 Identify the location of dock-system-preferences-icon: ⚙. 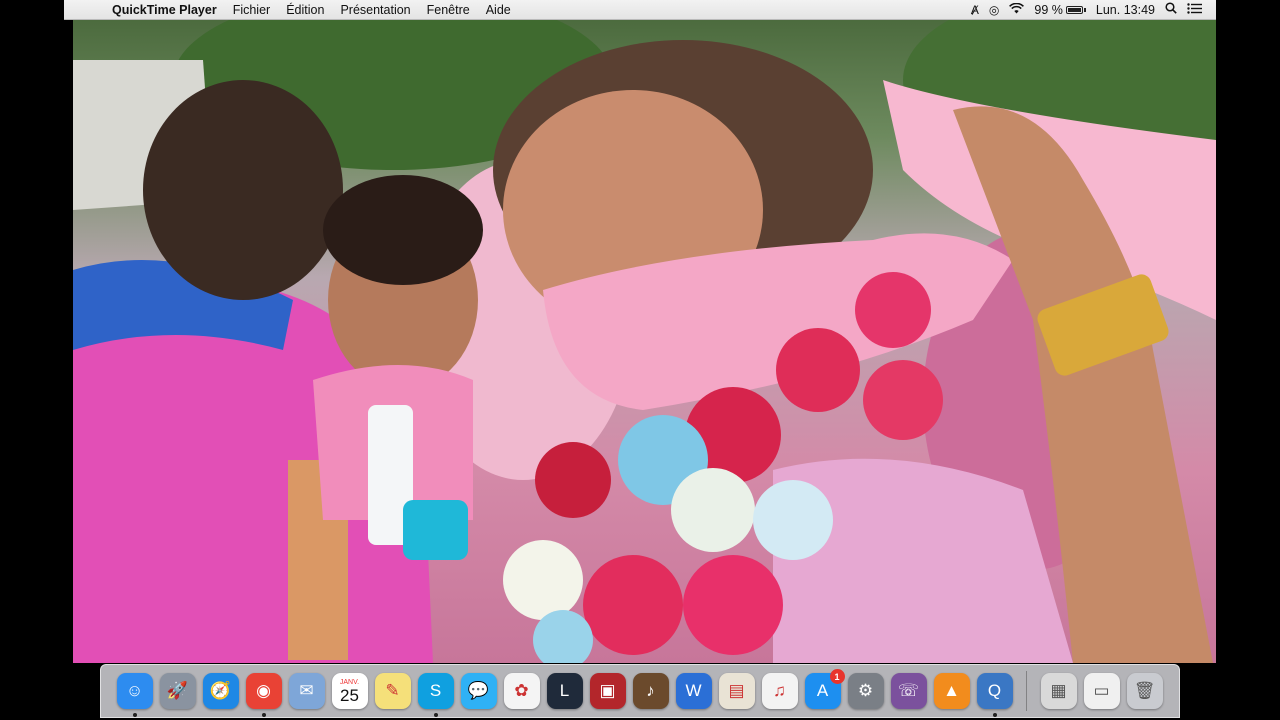
(865, 691).